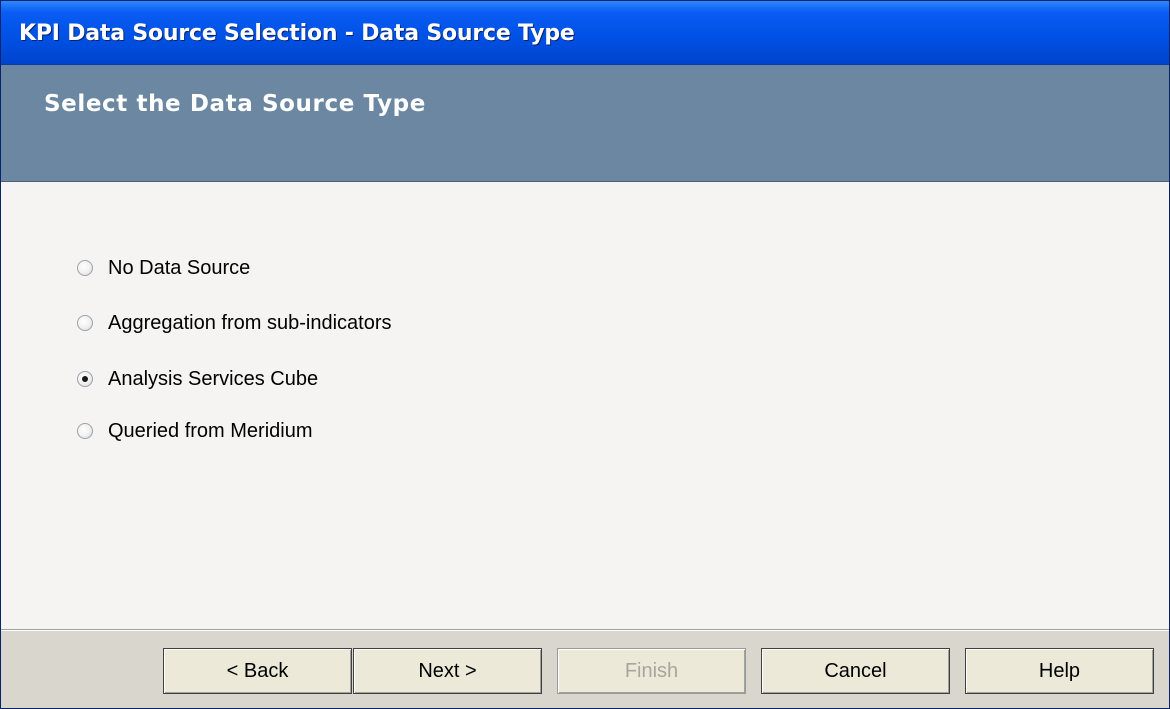  What do you see at coordinates (85, 431) in the screenshot?
I see `radio-queried-from-meridium` at bounding box center [85, 431].